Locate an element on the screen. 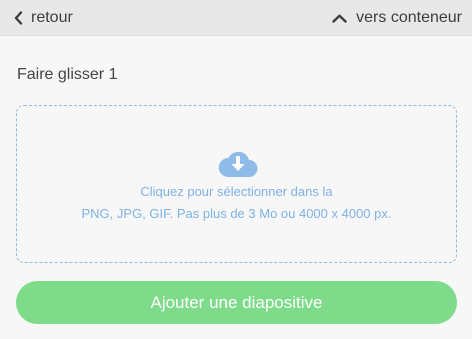 This screenshot has height=339, width=472. add-slide-button: Ajouter une diapositive is located at coordinates (236, 302).